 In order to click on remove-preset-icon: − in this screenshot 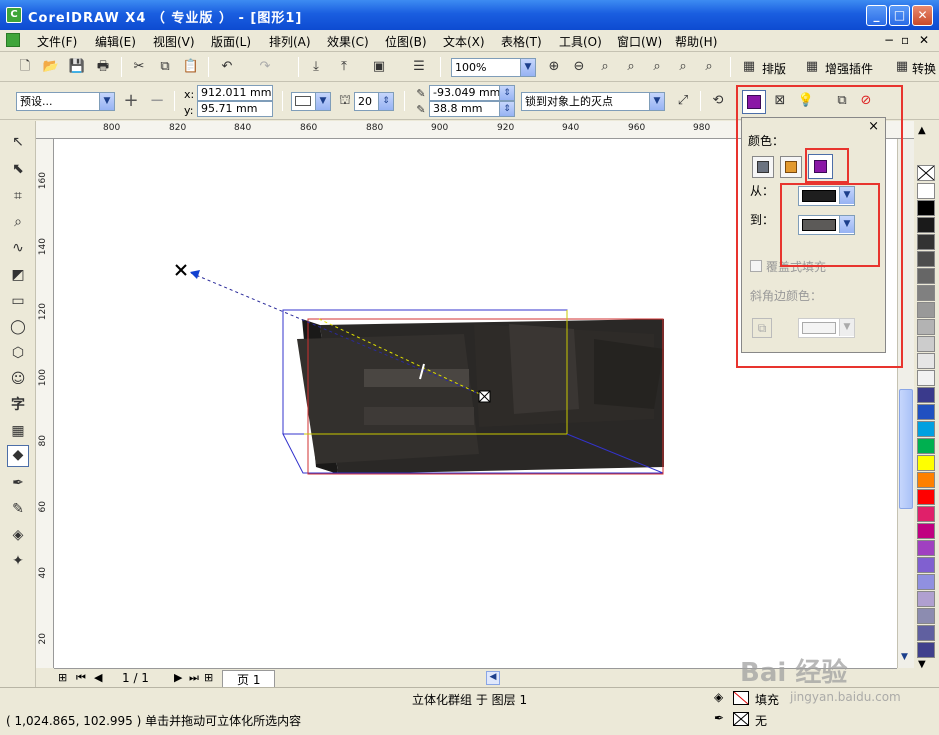, I will do `click(157, 101)`.